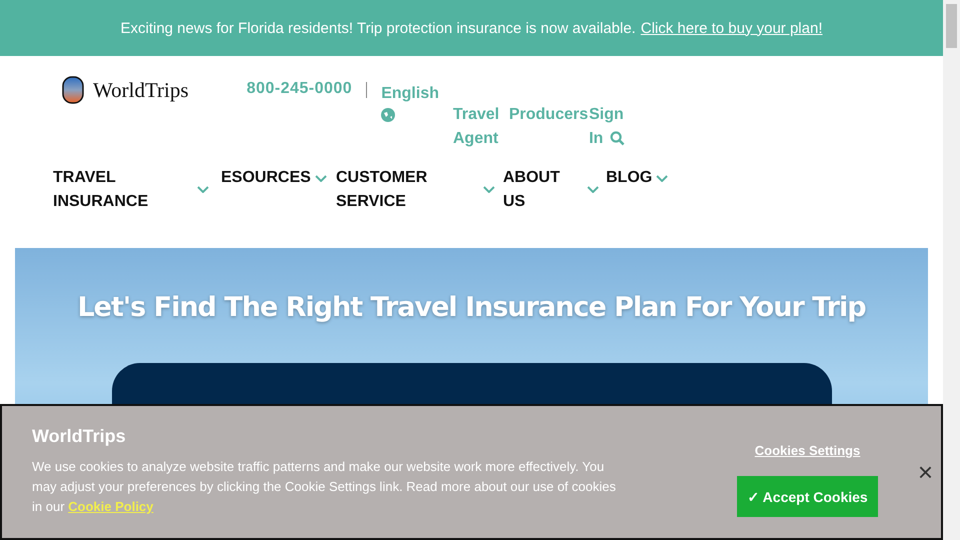  Describe the element at coordinates (266, 178) in the screenshot. I see `nav-menu-item: ESOURCES` at that location.